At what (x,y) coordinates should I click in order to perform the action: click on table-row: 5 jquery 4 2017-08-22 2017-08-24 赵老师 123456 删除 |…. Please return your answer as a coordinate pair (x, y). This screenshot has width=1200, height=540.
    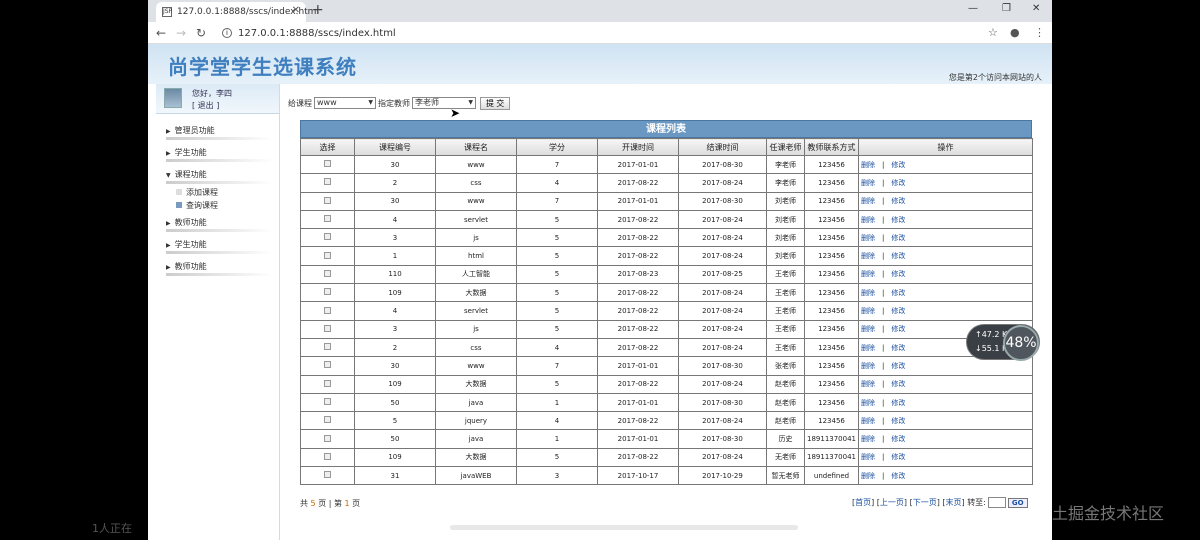
    Looking at the image, I should click on (666, 421).